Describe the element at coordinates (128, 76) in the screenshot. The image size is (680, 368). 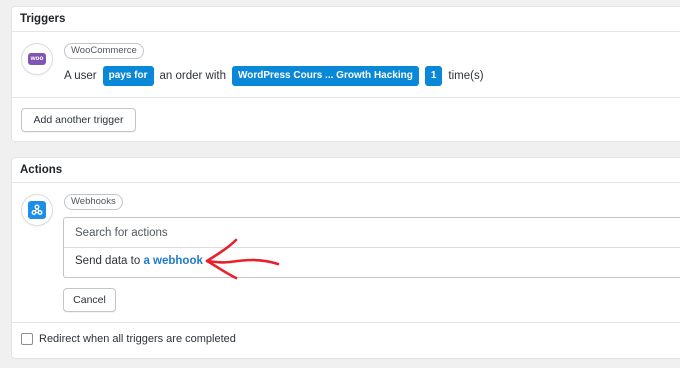
I see `trigger-verb-pill: pays for` at that location.